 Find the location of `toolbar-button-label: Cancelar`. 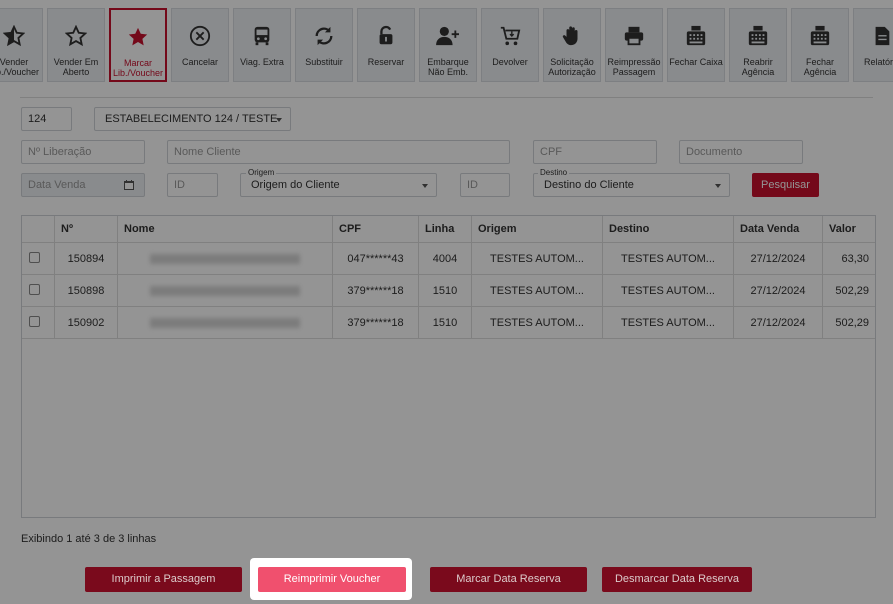

toolbar-button-label: Cancelar is located at coordinates (200, 62).